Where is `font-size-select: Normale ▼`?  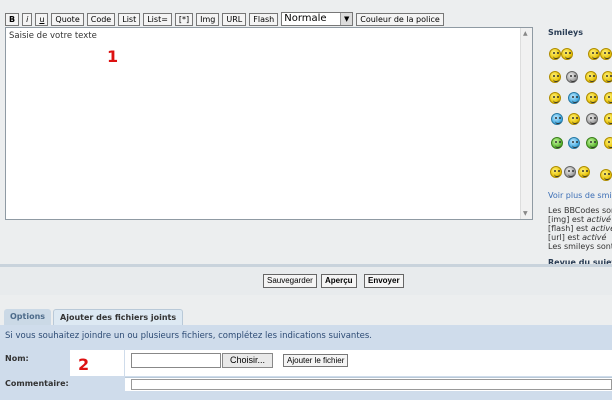 font-size-select: Normale ▼ is located at coordinates (317, 19).